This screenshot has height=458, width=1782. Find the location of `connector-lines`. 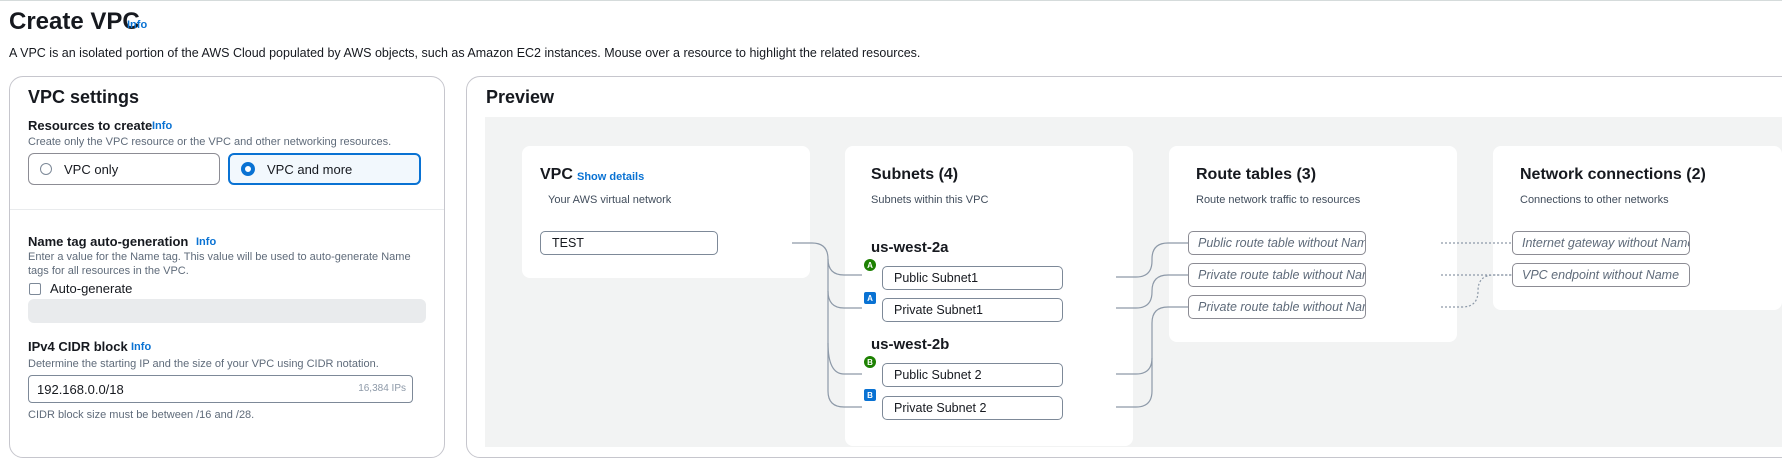

connector-lines is located at coordinates (1152, 325).